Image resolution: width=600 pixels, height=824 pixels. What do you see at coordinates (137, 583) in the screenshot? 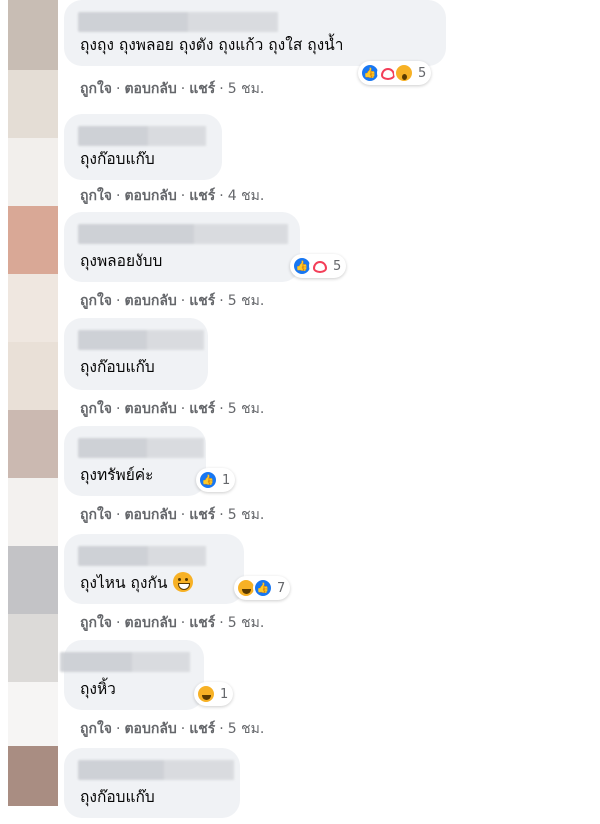
I see `comment-text: ถุงไหน ถุงกัน` at bounding box center [137, 583].